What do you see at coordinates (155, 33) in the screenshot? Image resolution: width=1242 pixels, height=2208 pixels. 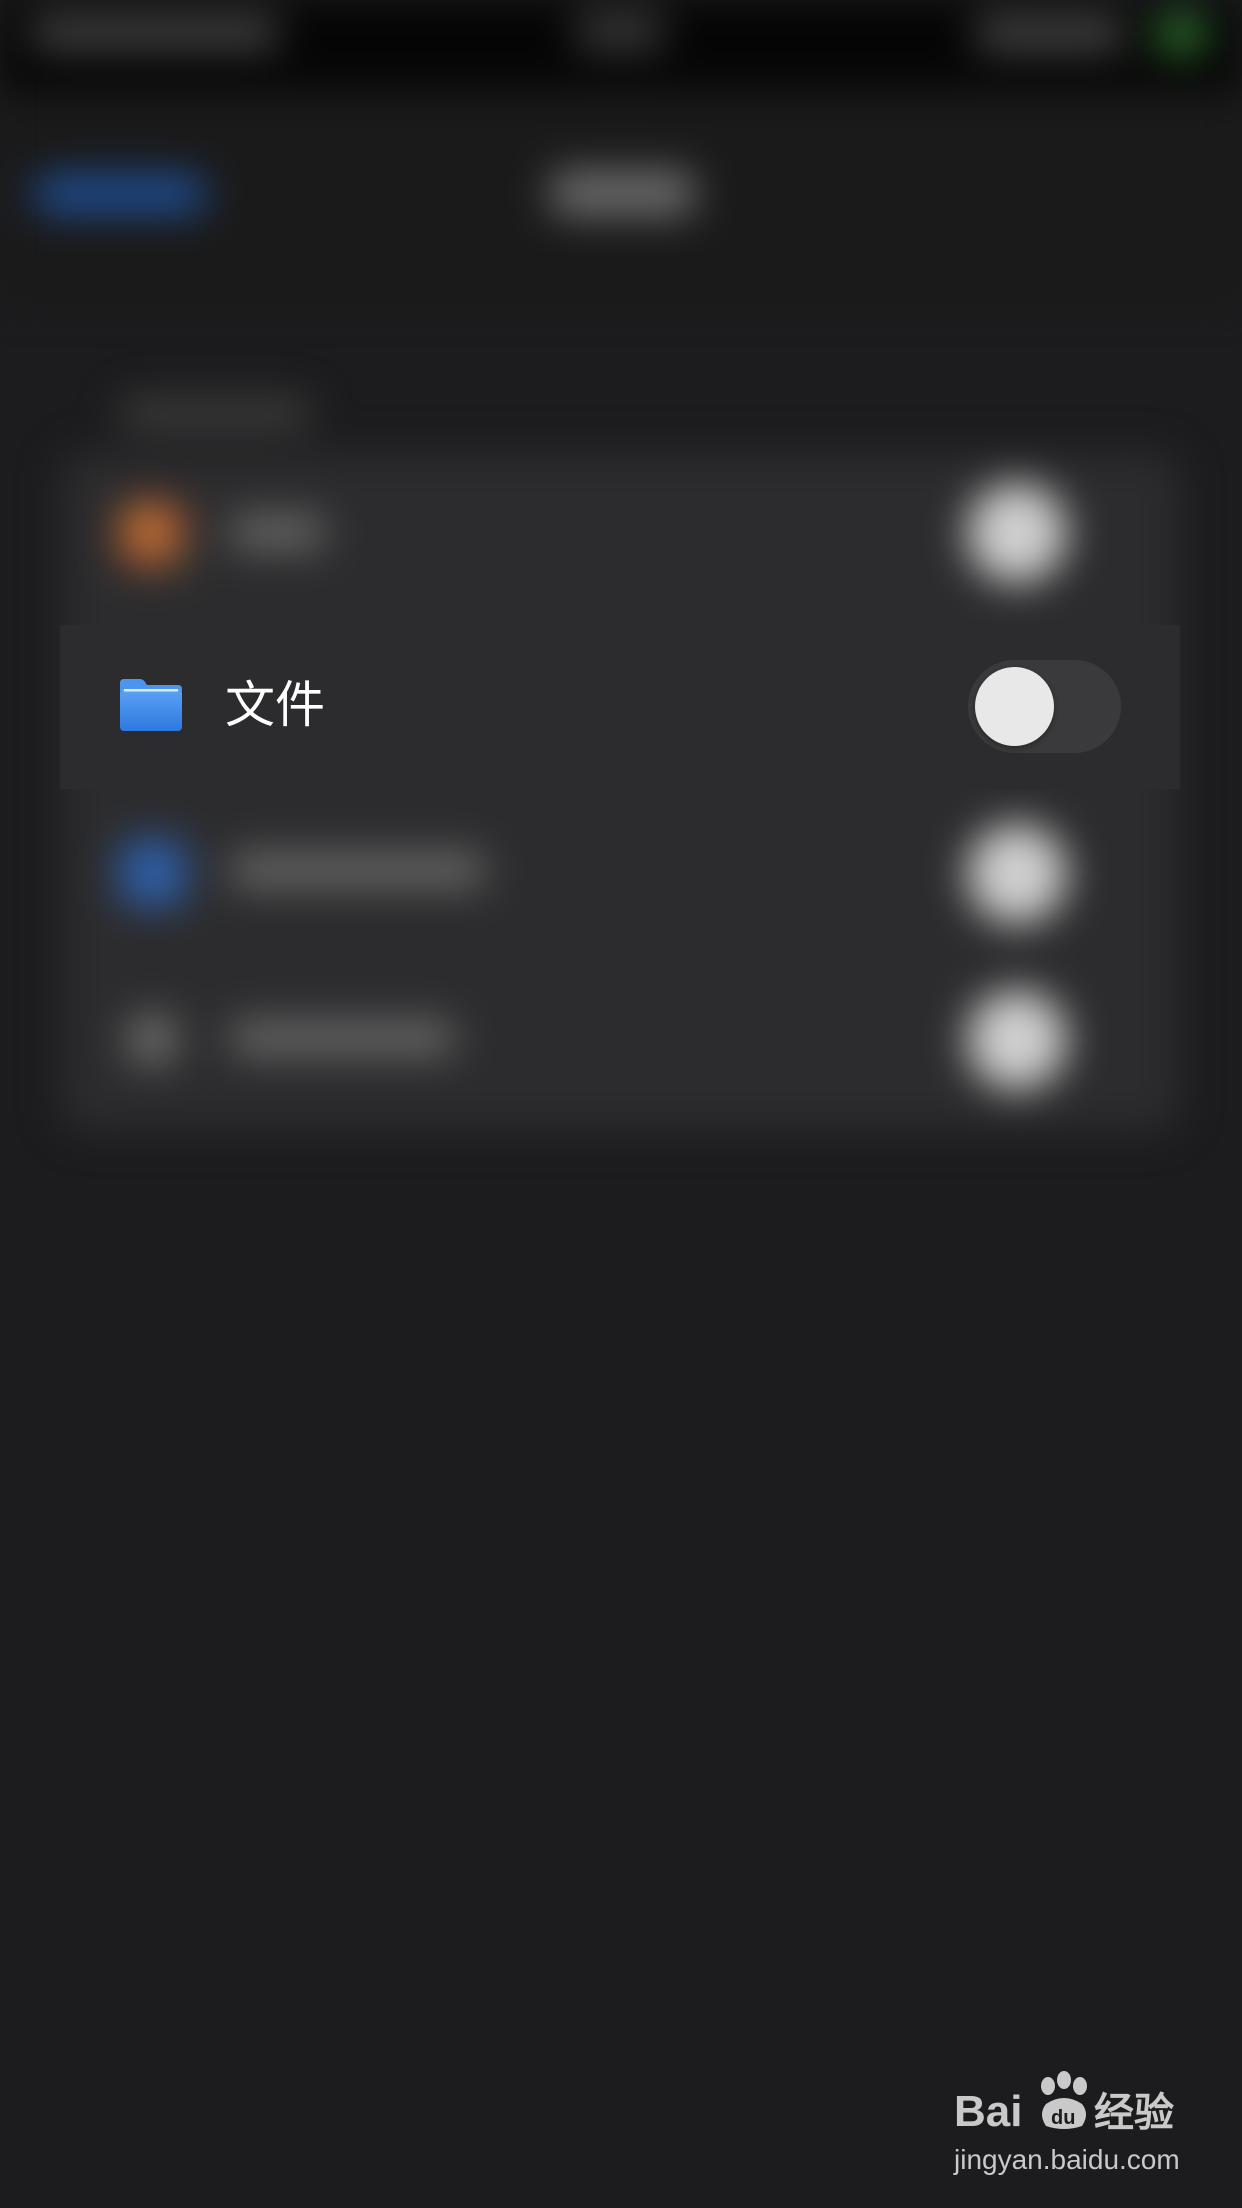 I see `status-bar-left` at bounding box center [155, 33].